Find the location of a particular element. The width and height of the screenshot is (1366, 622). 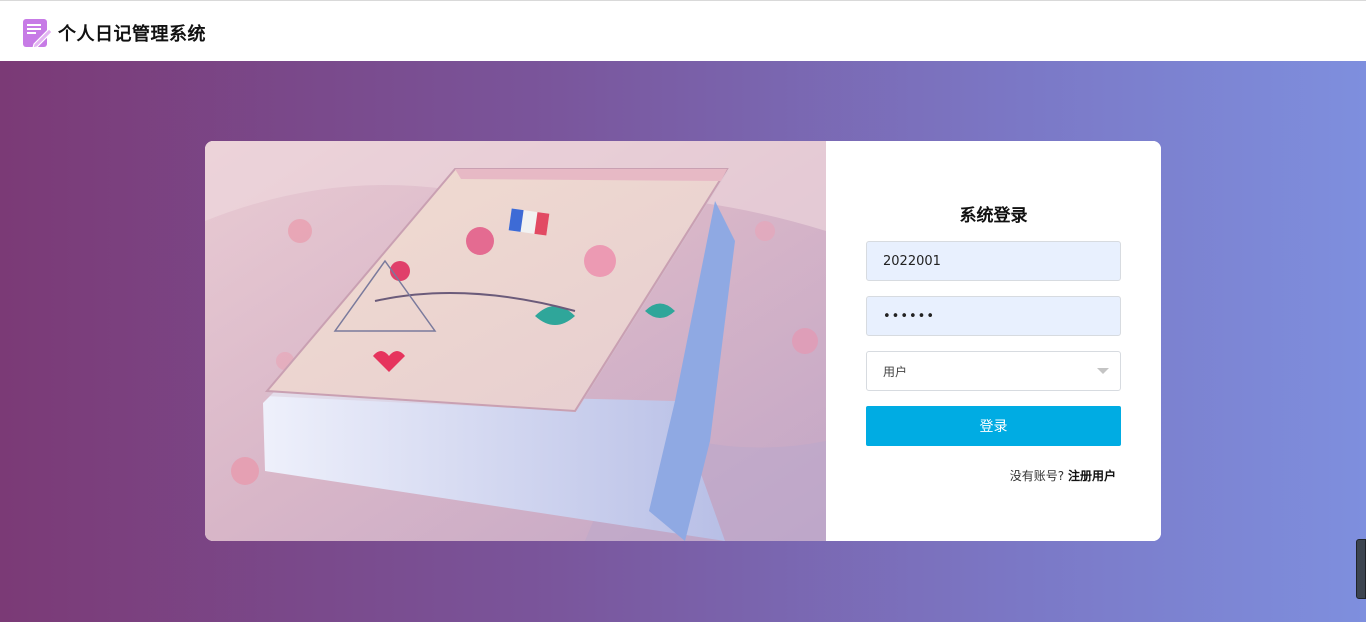

username-input is located at coordinates (993, 261).